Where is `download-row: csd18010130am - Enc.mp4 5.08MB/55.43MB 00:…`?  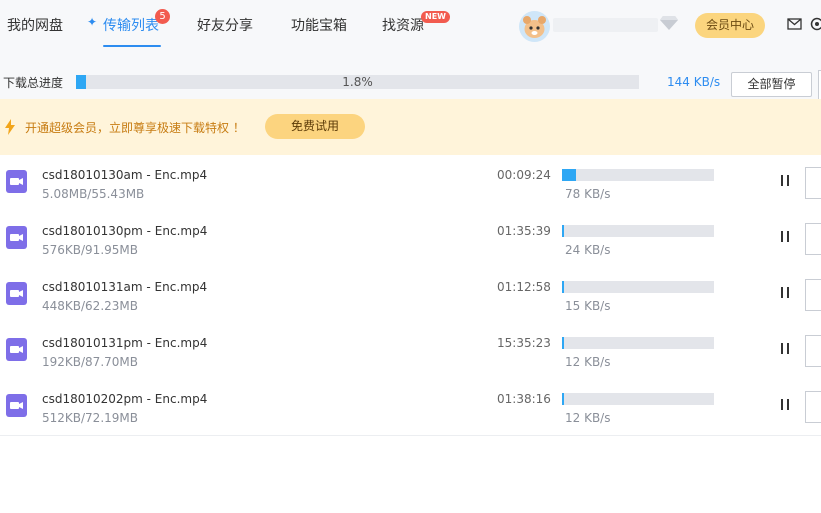
download-row: csd18010130am - Enc.mp4 5.08MB/55.43MB 00:… is located at coordinates (410, 183).